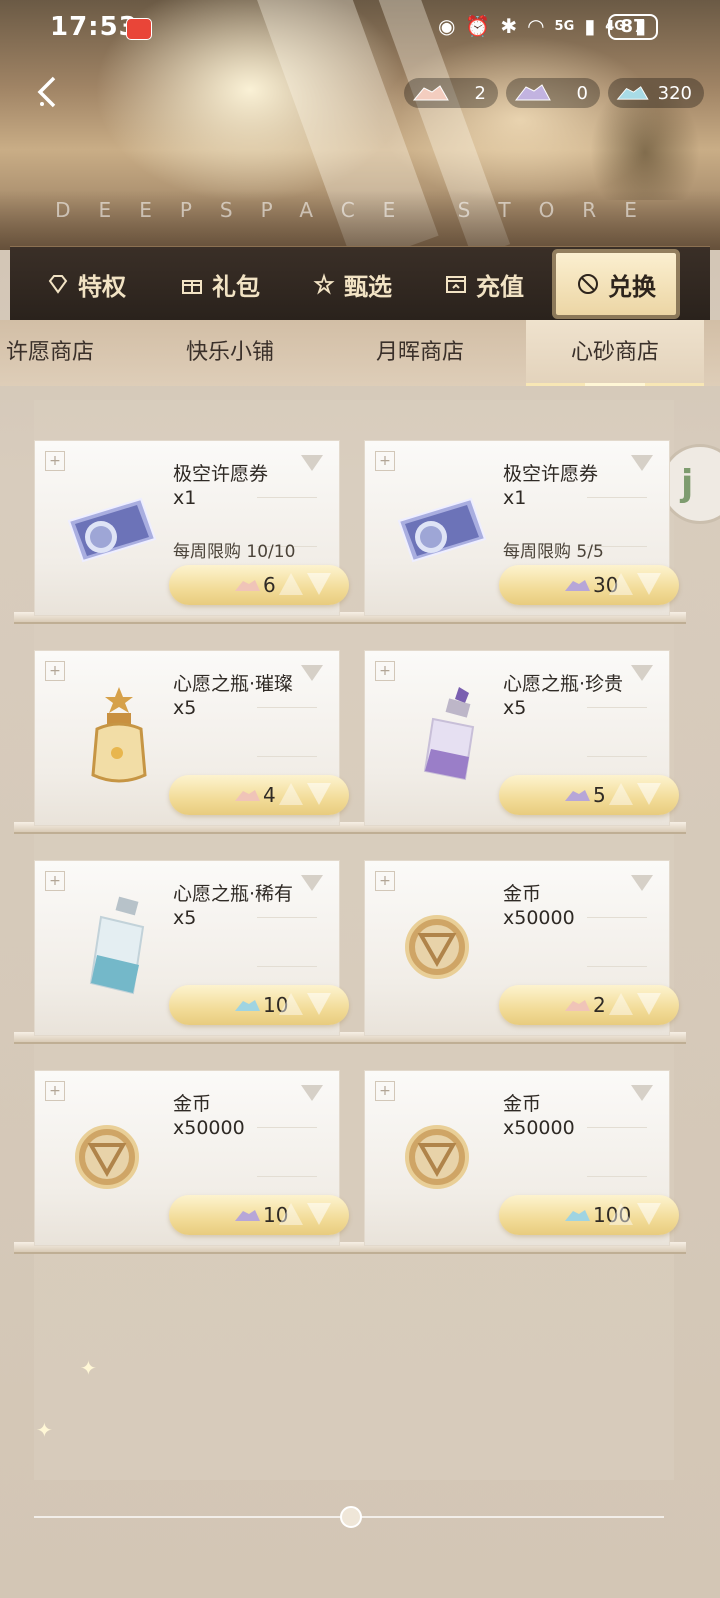 Image resolution: width=720 pixels, height=1598 pixels. Describe the element at coordinates (633, 27) in the screenshot. I see `battery-indicator: 87` at that location.